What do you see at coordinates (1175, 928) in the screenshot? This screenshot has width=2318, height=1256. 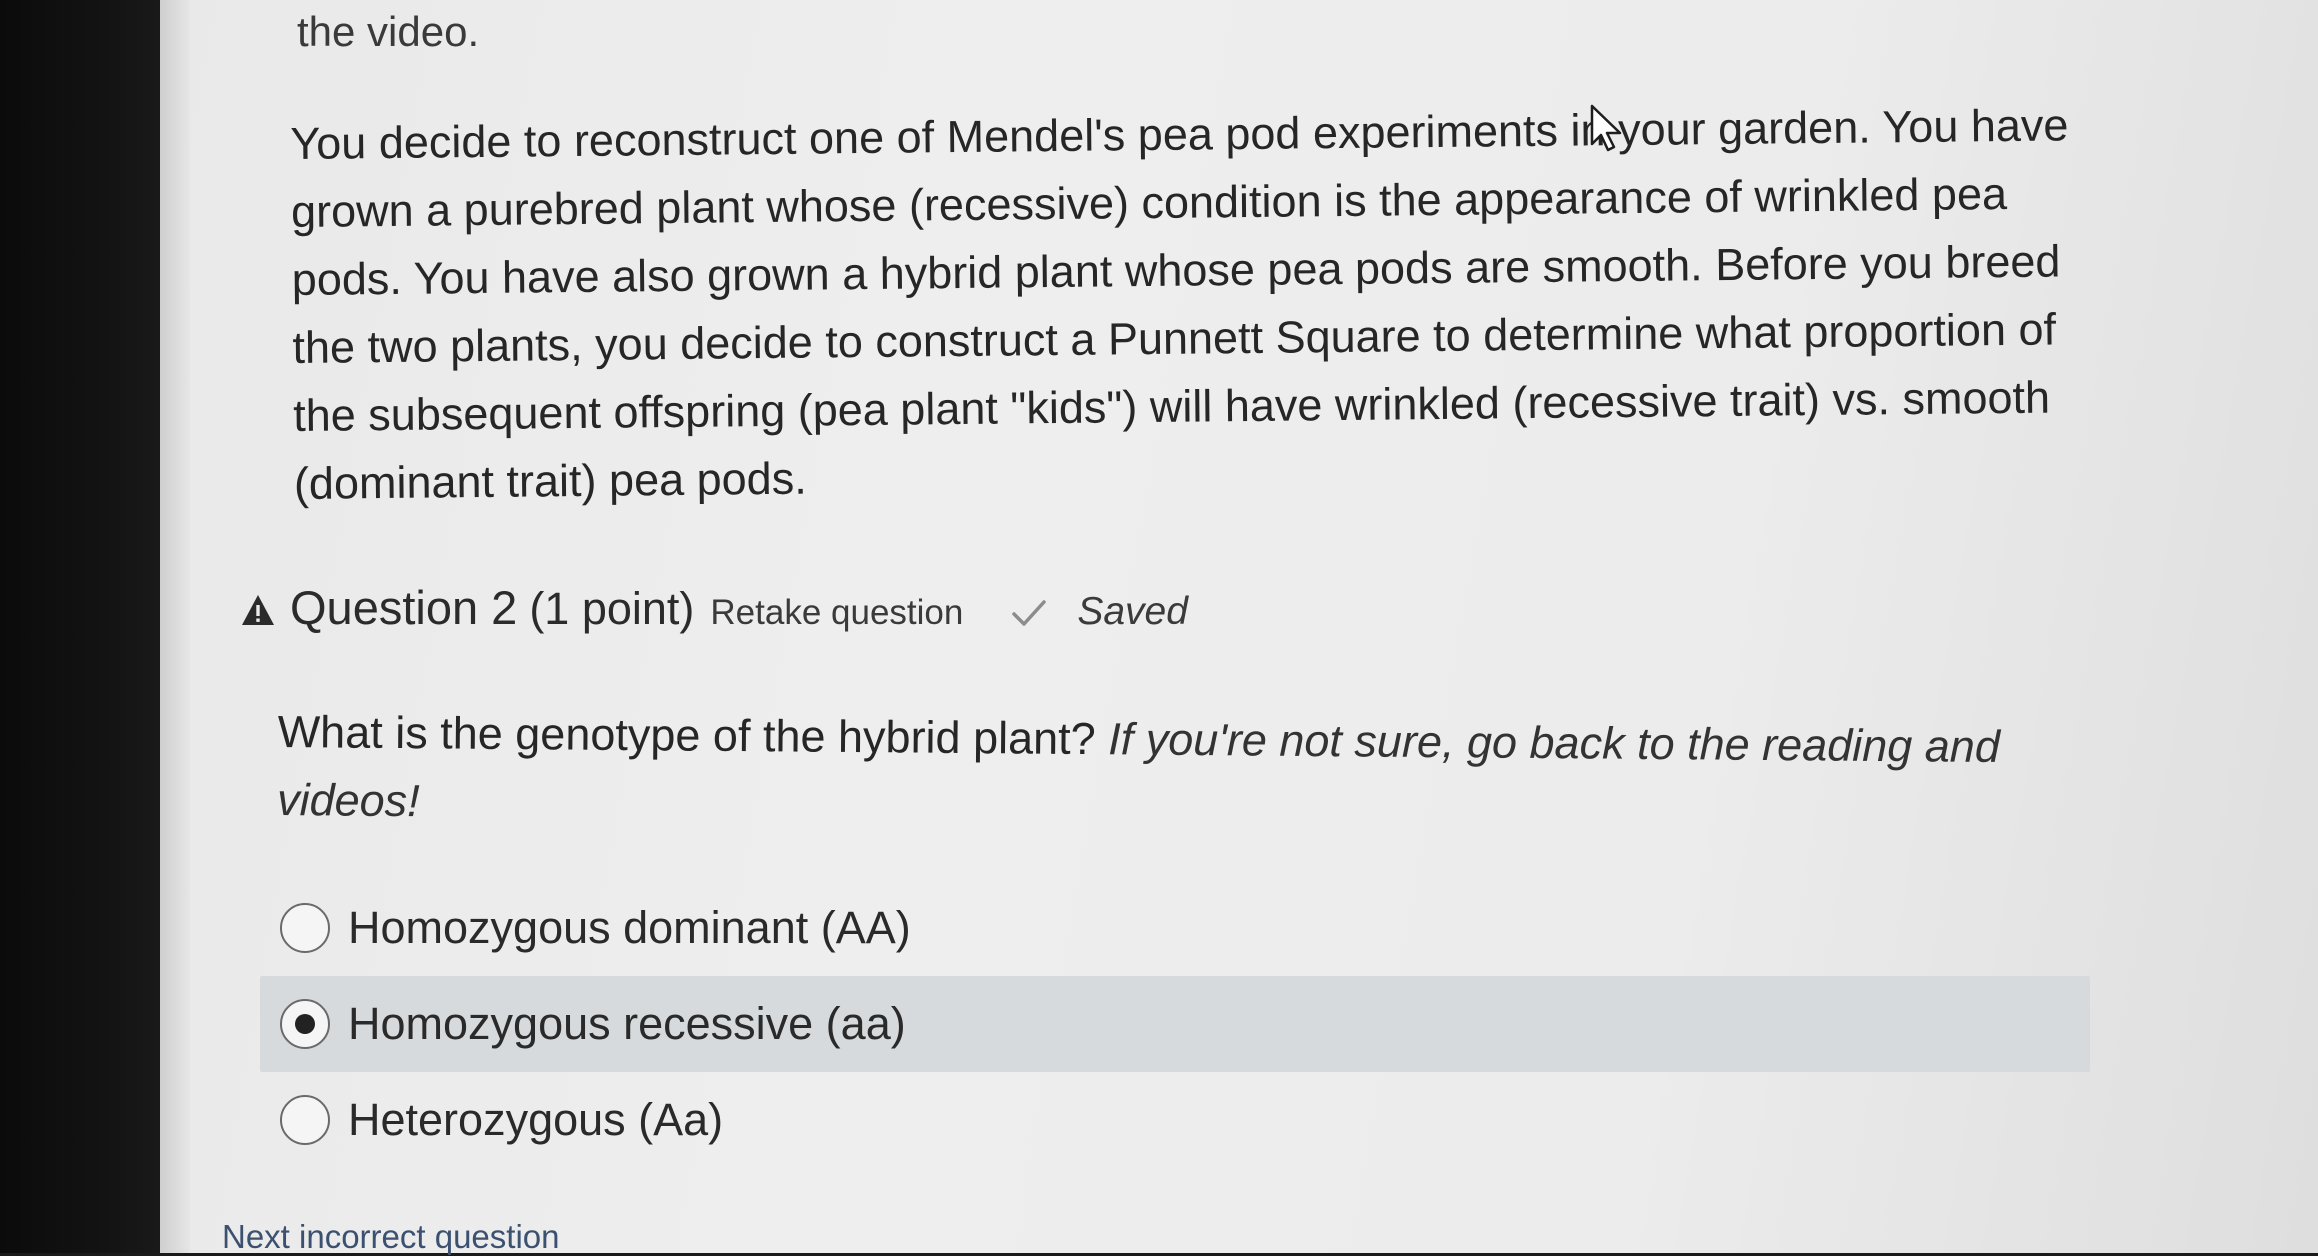 I see `option-homozygous-dominant: Homozygous dominant (AA)` at bounding box center [1175, 928].